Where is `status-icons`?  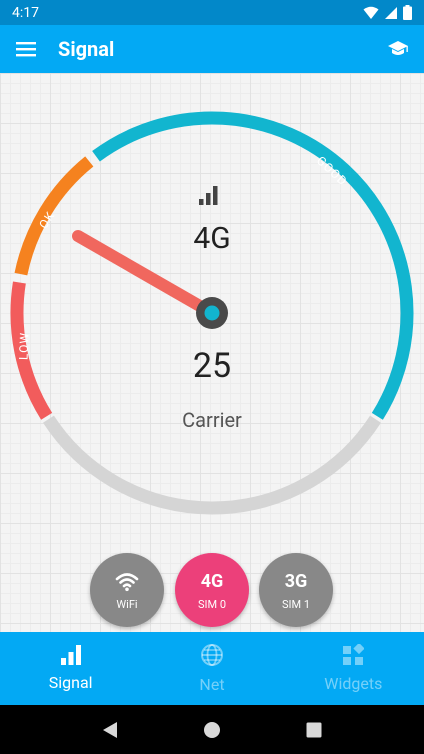
status-icons is located at coordinates (387, 12).